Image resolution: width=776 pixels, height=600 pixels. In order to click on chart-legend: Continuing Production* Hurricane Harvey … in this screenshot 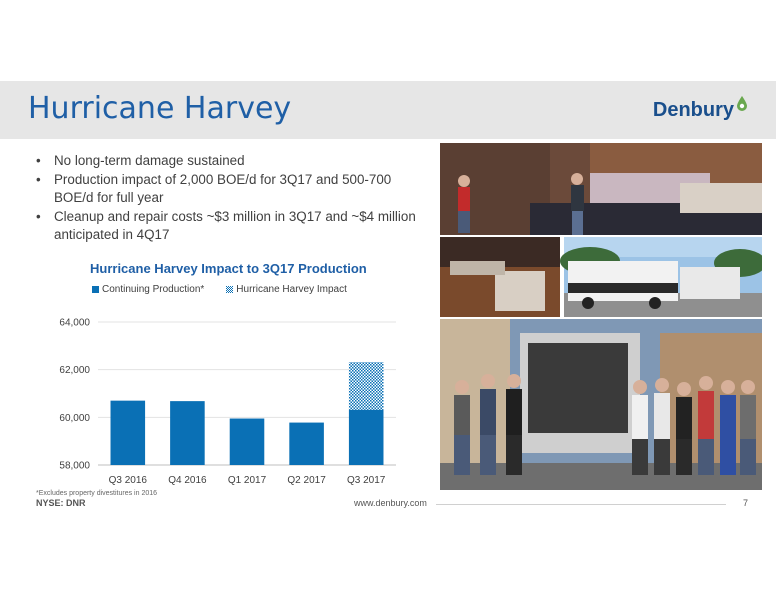, I will do `click(219, 289)`.